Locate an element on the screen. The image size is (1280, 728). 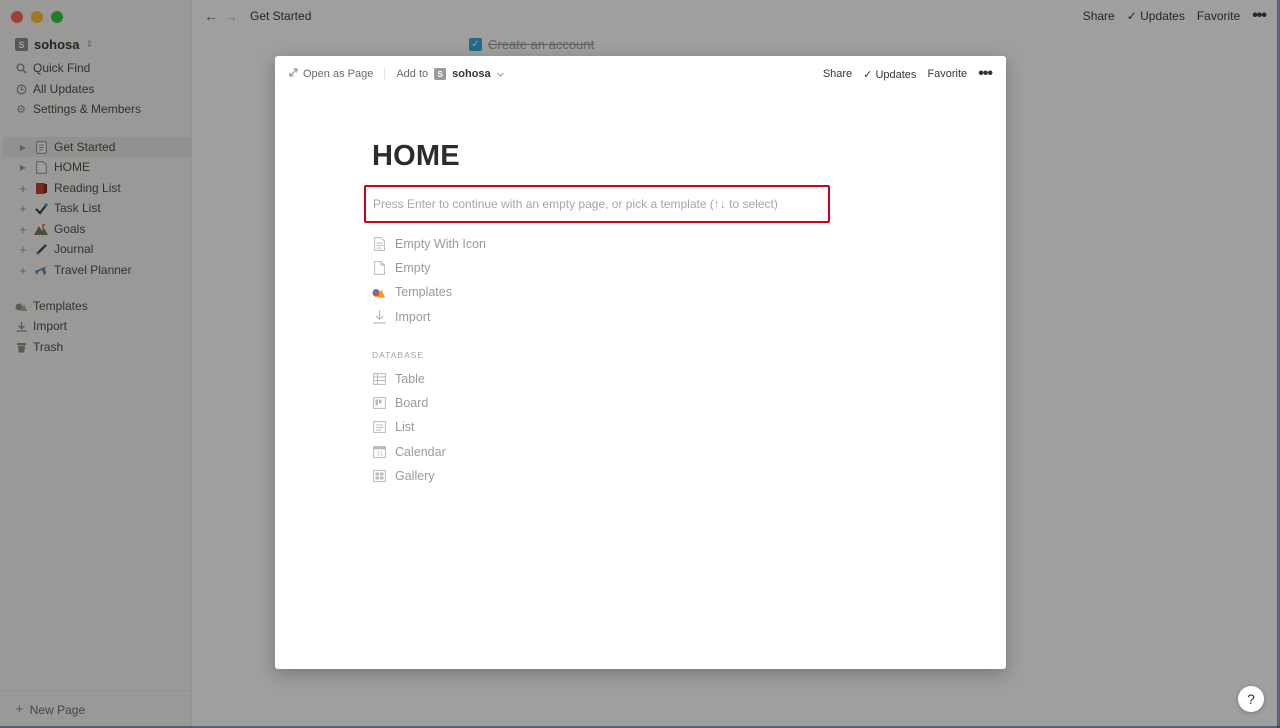
table-option: Table is located at coordinates (398, 379).